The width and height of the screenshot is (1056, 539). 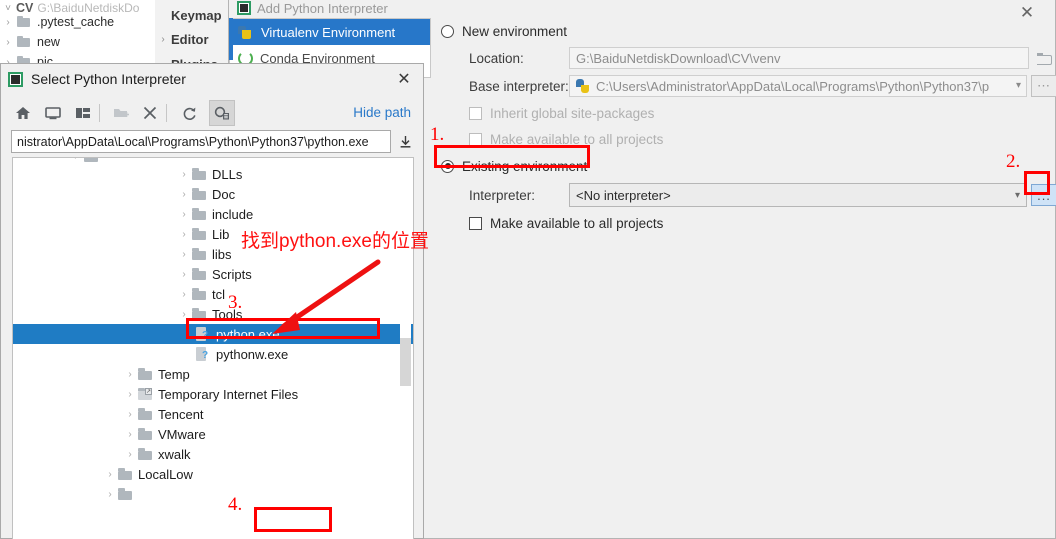 I want to click on tree-row: › VMware, so click(x=213, y=434).